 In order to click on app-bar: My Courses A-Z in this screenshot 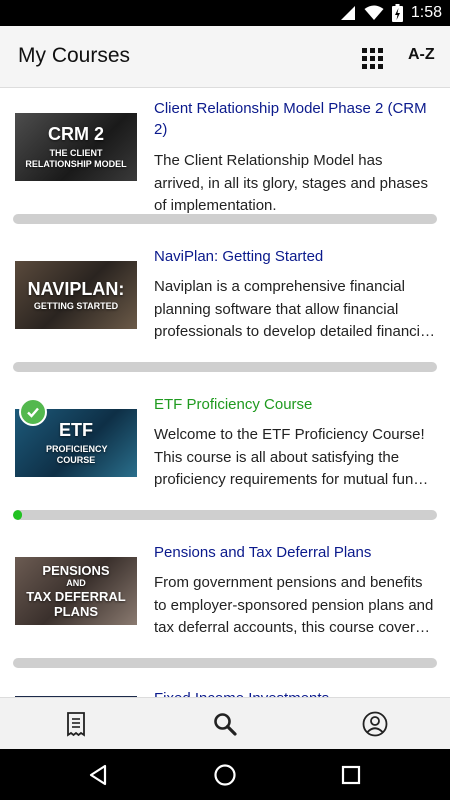, I will do `click(225, 57)`.